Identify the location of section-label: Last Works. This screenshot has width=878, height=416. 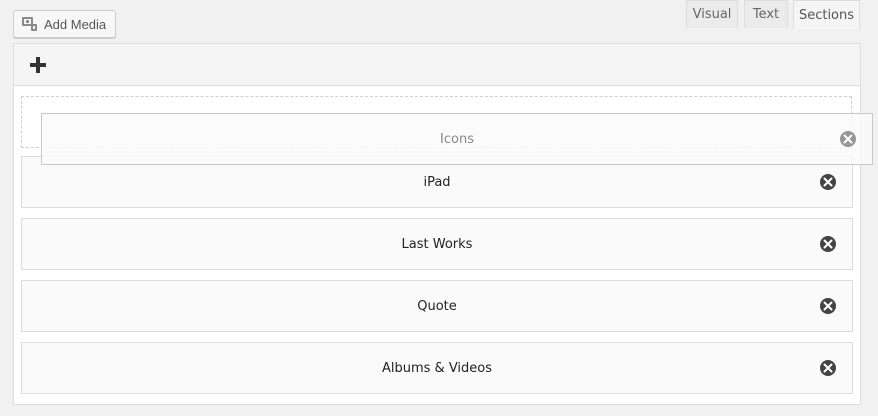
(437, 244).